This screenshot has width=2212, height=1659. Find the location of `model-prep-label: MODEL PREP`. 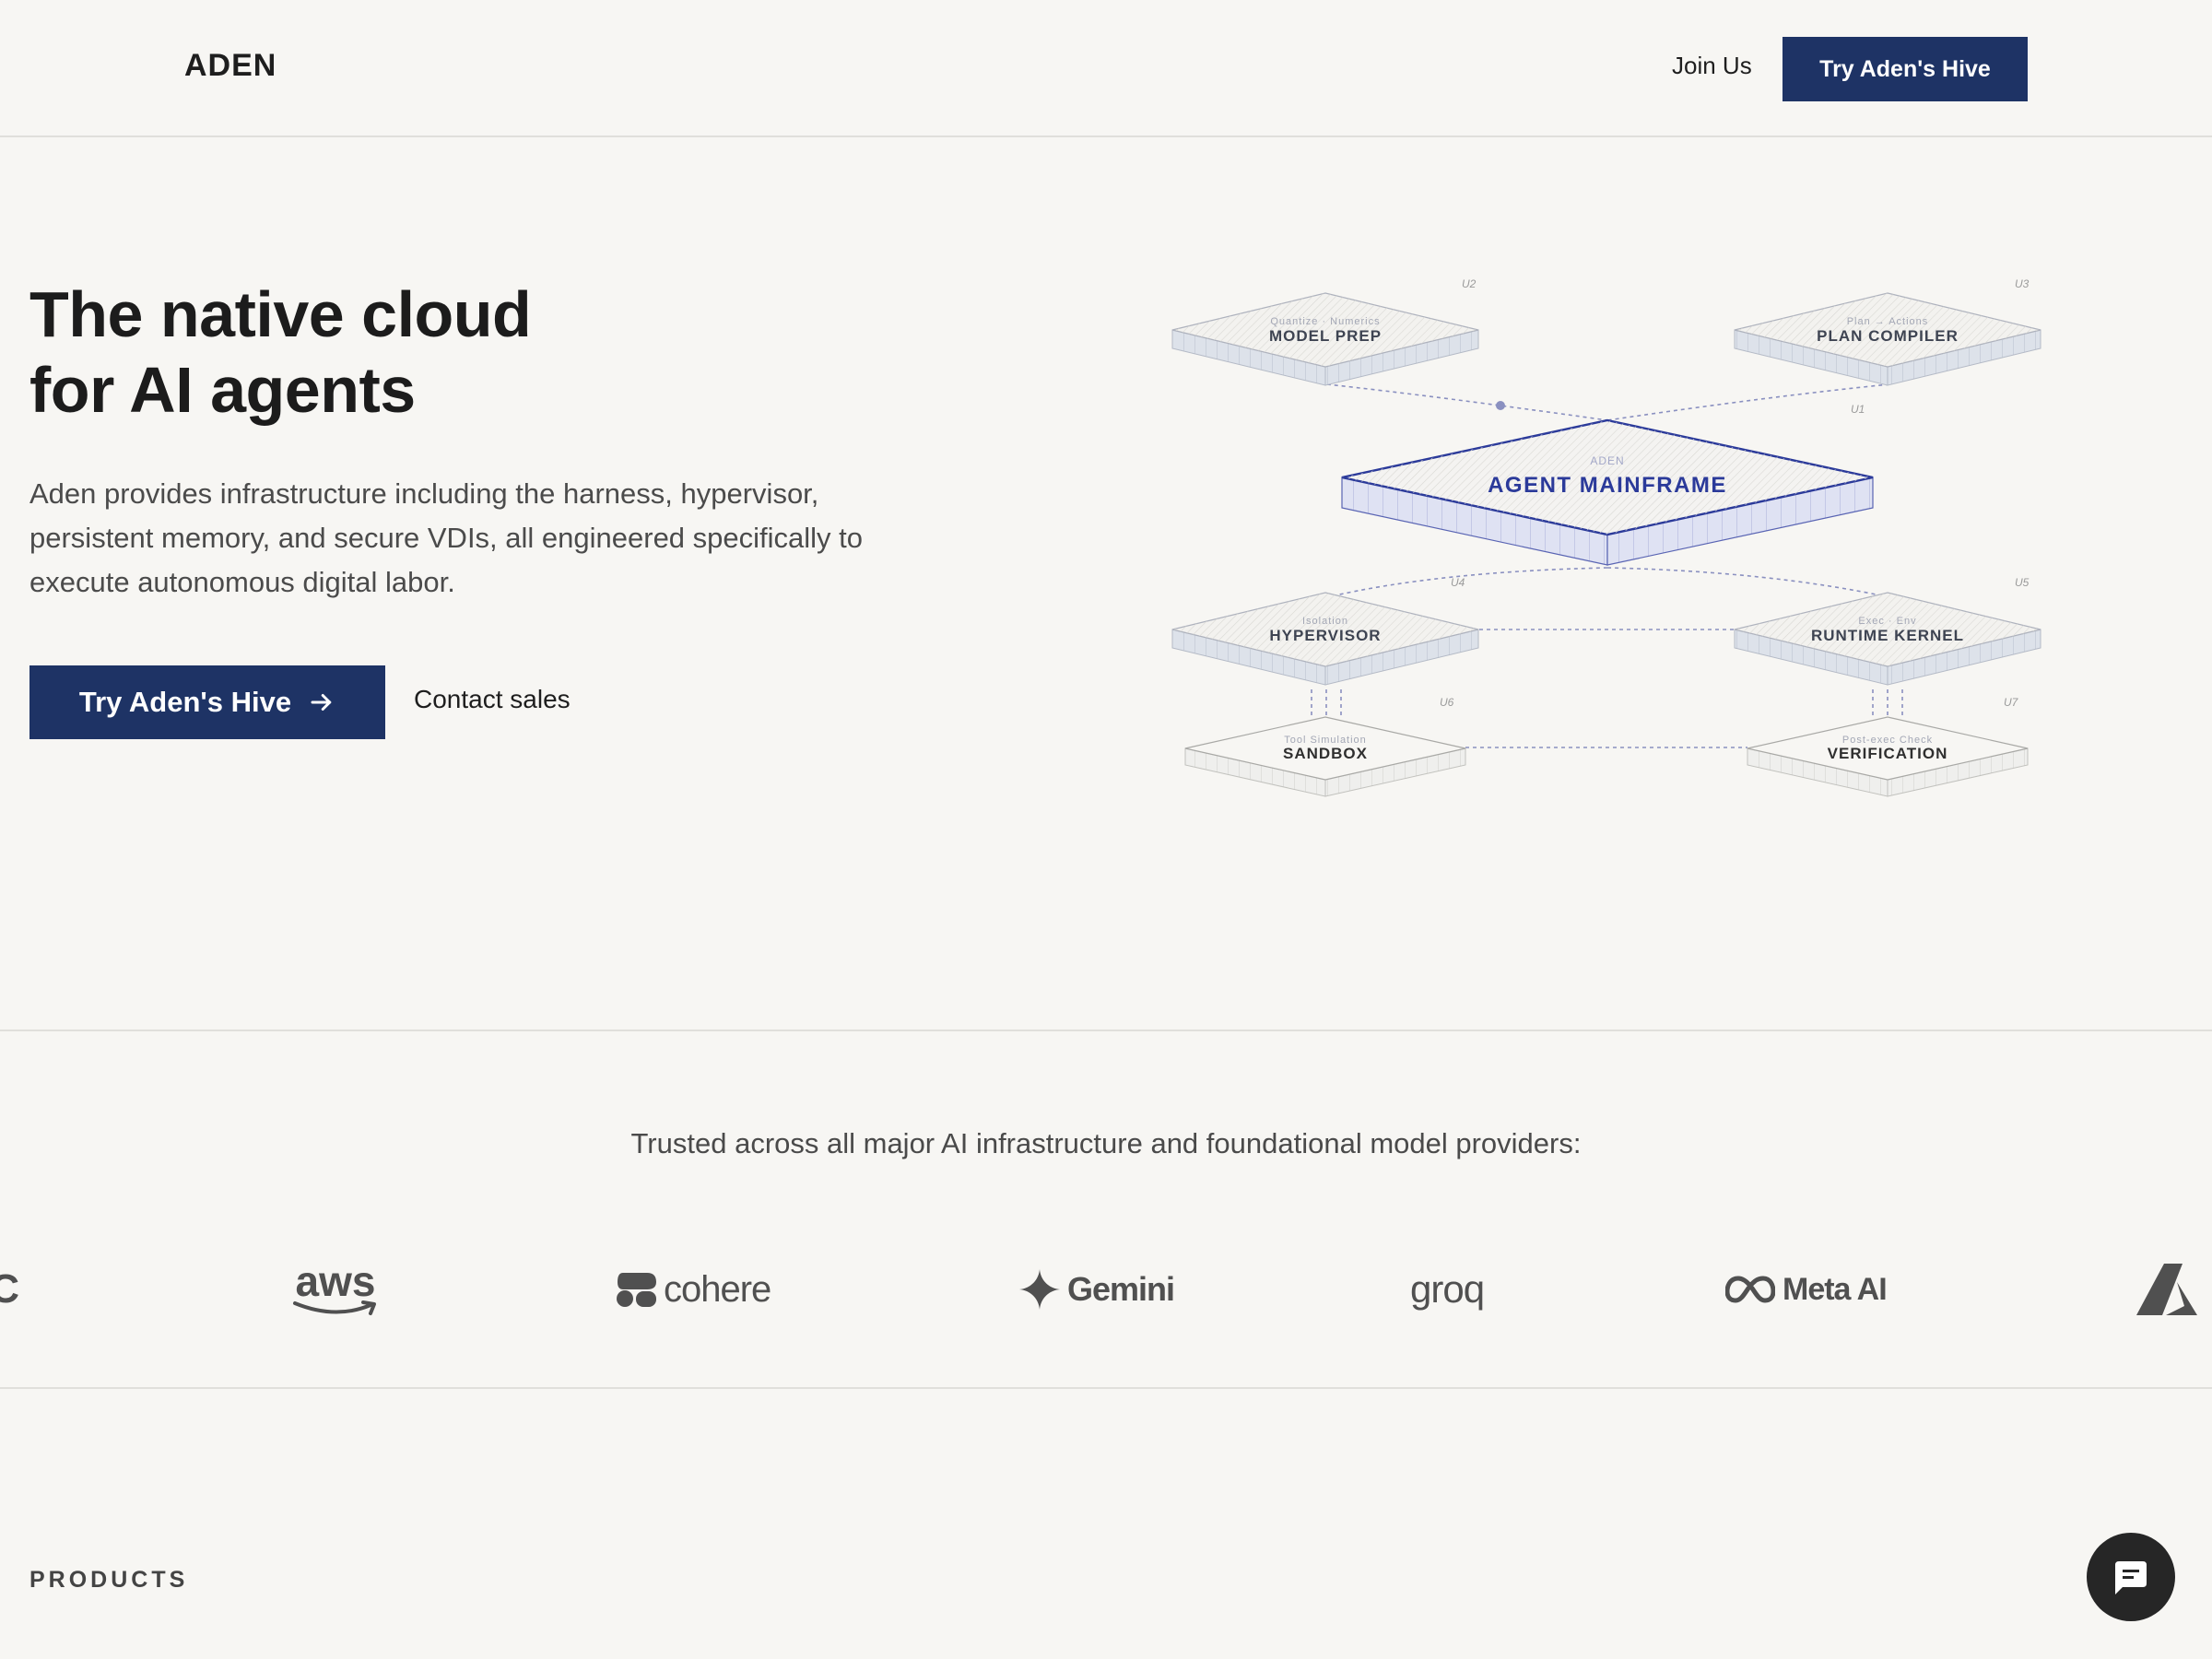

model-prep-label: MODEL PREP is located at coordinates (1325, 336).